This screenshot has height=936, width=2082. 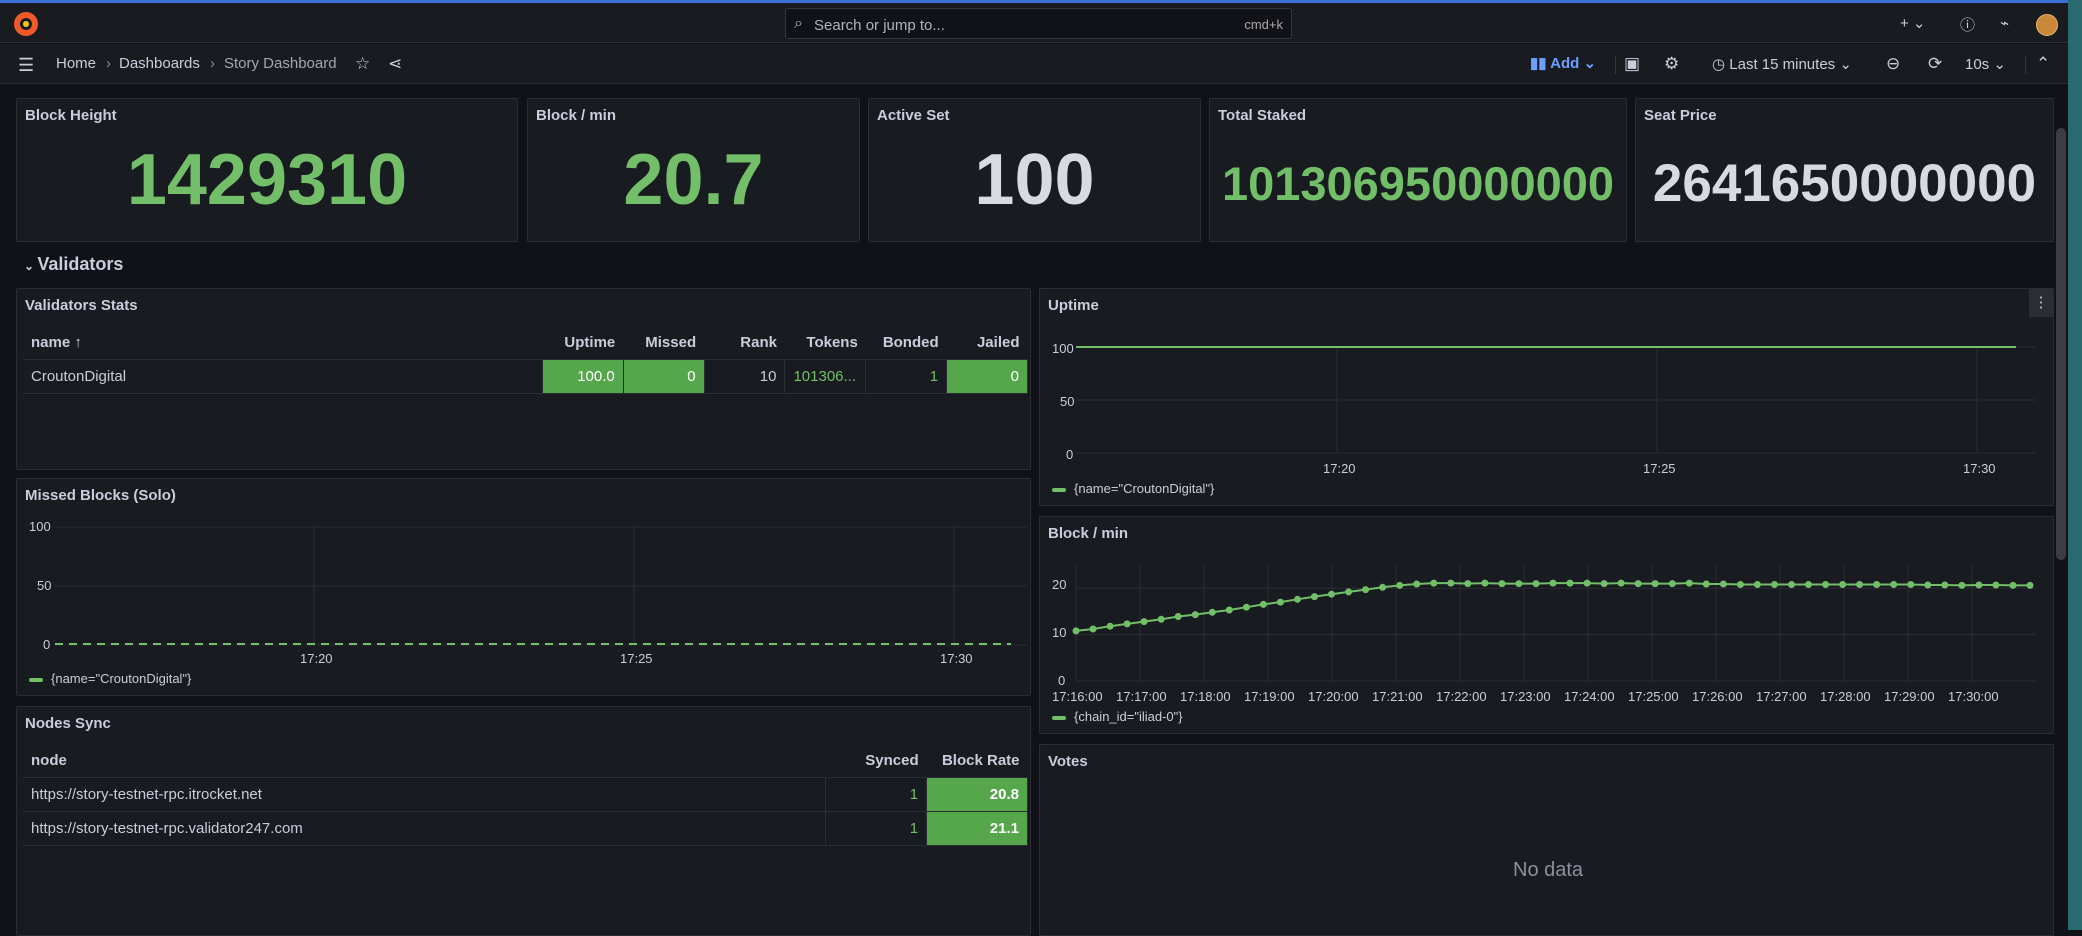 I want to click on search-input: ⌕ Search or jump to... cmd+k, so click(x=1038, y=23).